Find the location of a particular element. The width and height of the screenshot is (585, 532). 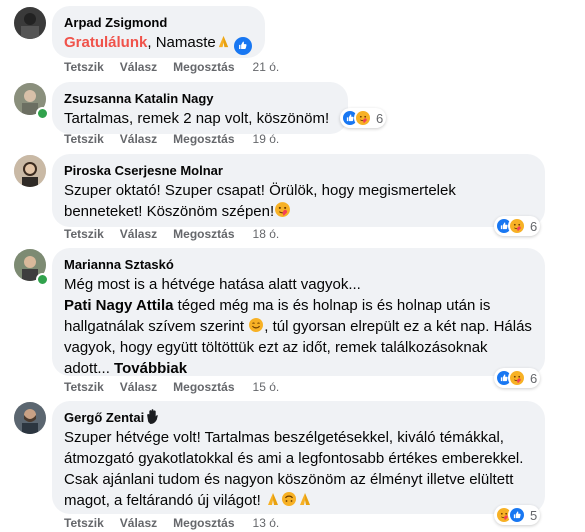

comment-actions: Tetszik Válasz Megosztás 15 ó. is located at coordinates (179, 387).